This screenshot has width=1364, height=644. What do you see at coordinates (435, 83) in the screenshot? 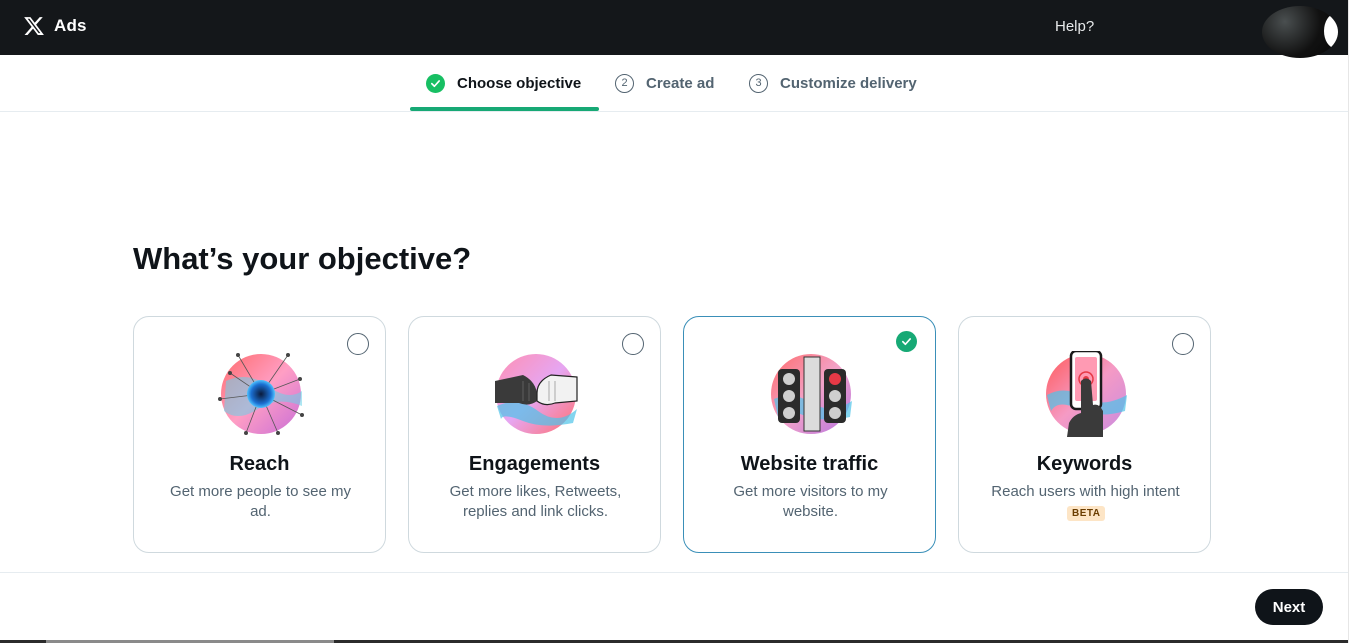
I see `check-circle-icon` at bounding box center [435, 83].